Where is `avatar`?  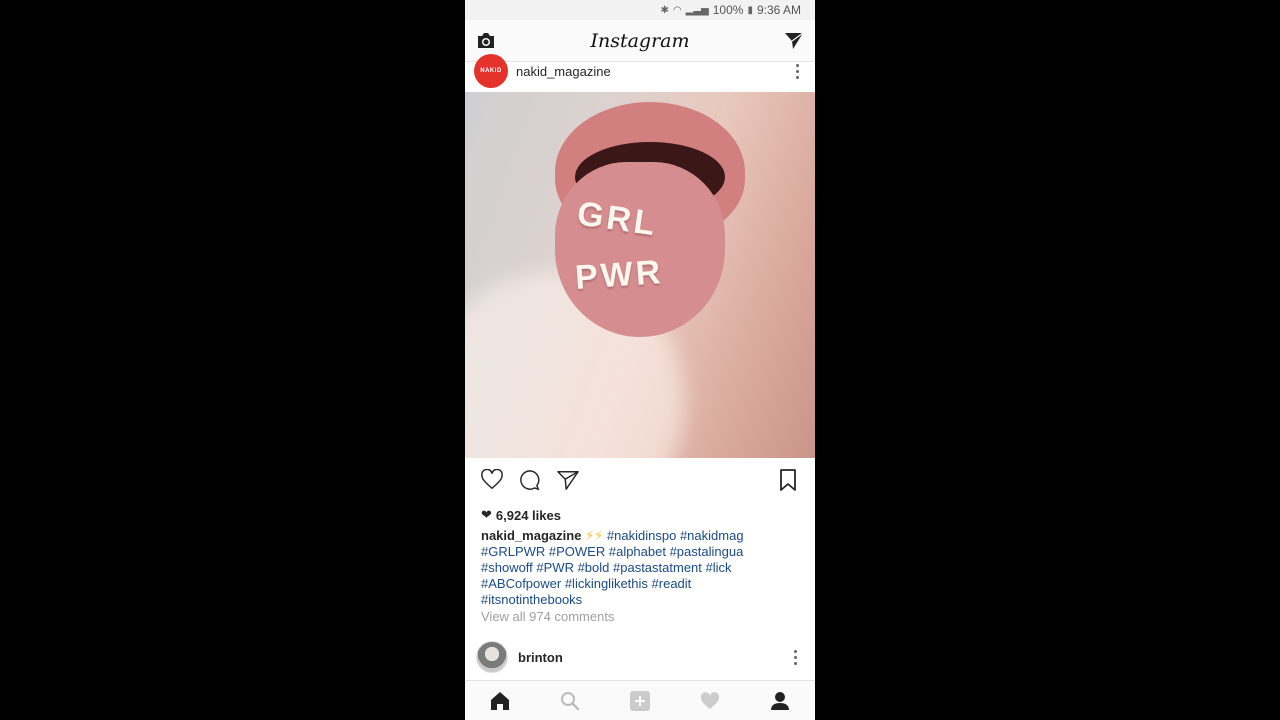
avatar is located at coordinates (492, 657).